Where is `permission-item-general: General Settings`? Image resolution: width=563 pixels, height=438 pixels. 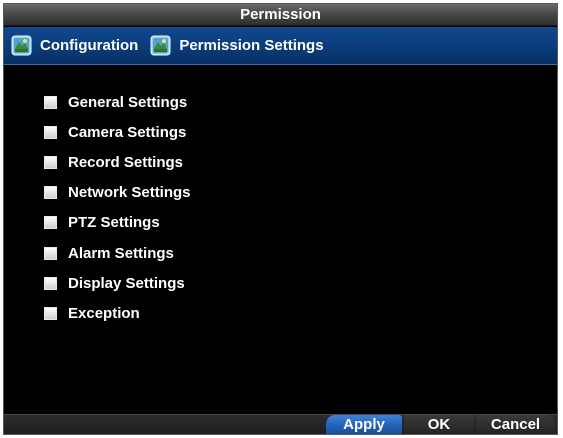
permission-item-general: General Settings is located at coordinates (117, 102).